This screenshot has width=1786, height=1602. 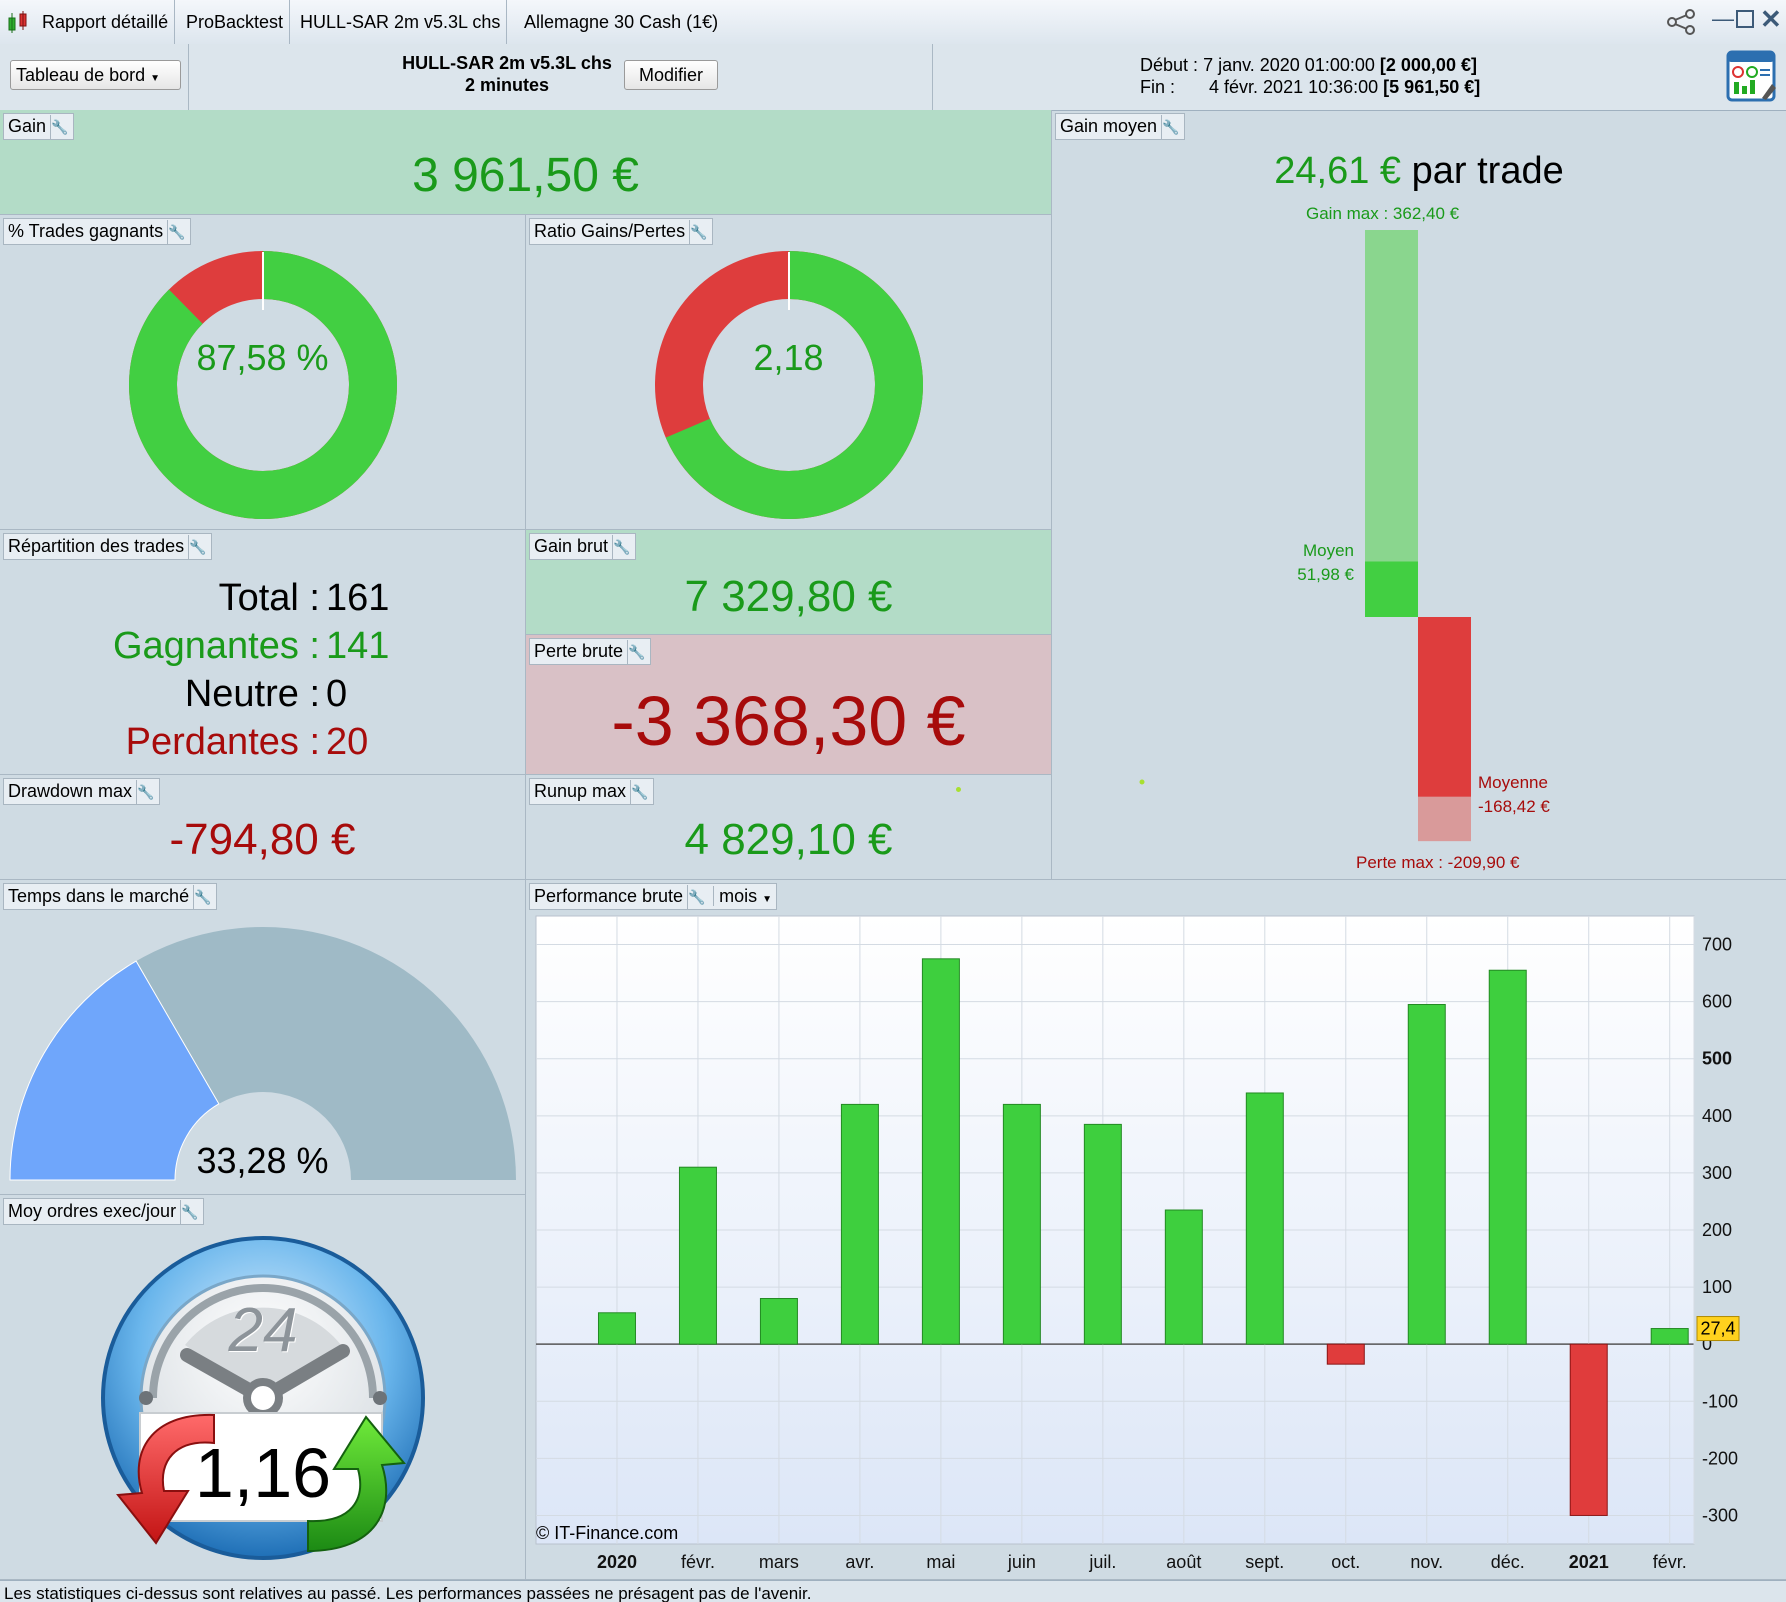 What do you see at coordinates (1717, 1173) in the screenshot?
I see `y-tick-label: 300` at bounding box center [1717, 1173].